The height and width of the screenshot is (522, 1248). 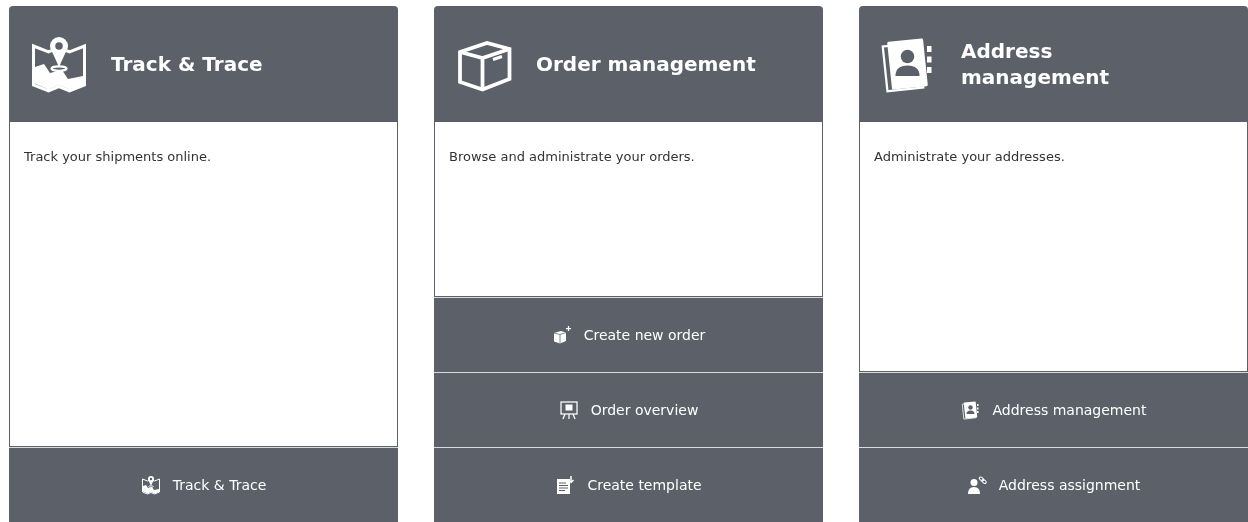 What do you see at coordinates (118, 156) in the screenshot?
I see `tile-description: Track your shipments online.` at bounding box center [118, 156].